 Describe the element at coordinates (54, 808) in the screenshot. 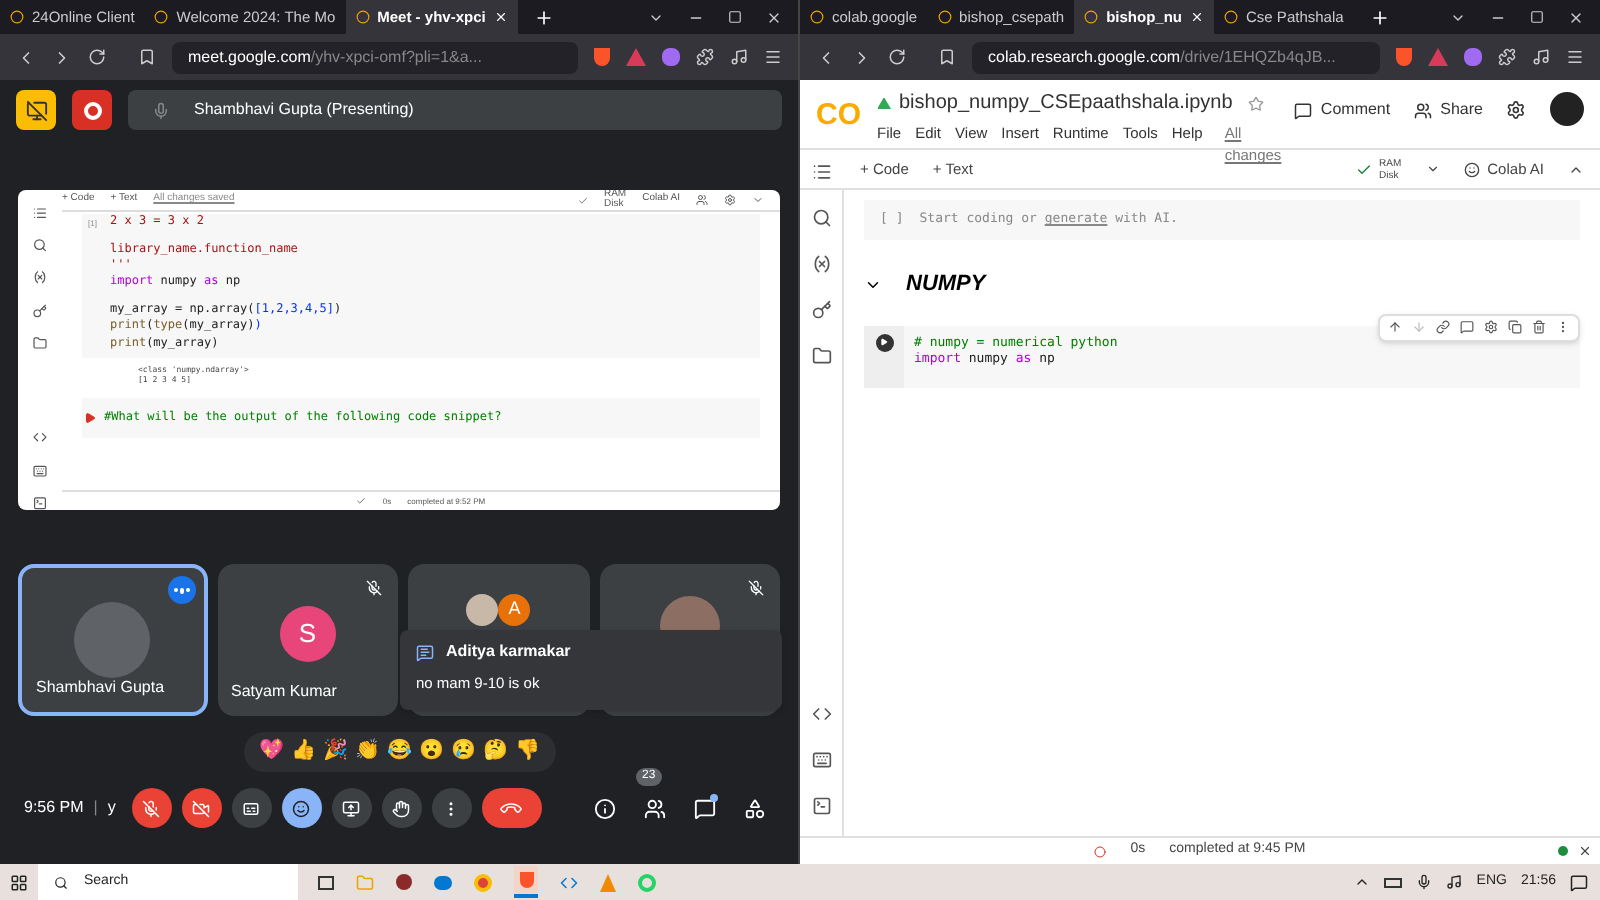

I see `meeting-time: 9:56 PM` at that location.